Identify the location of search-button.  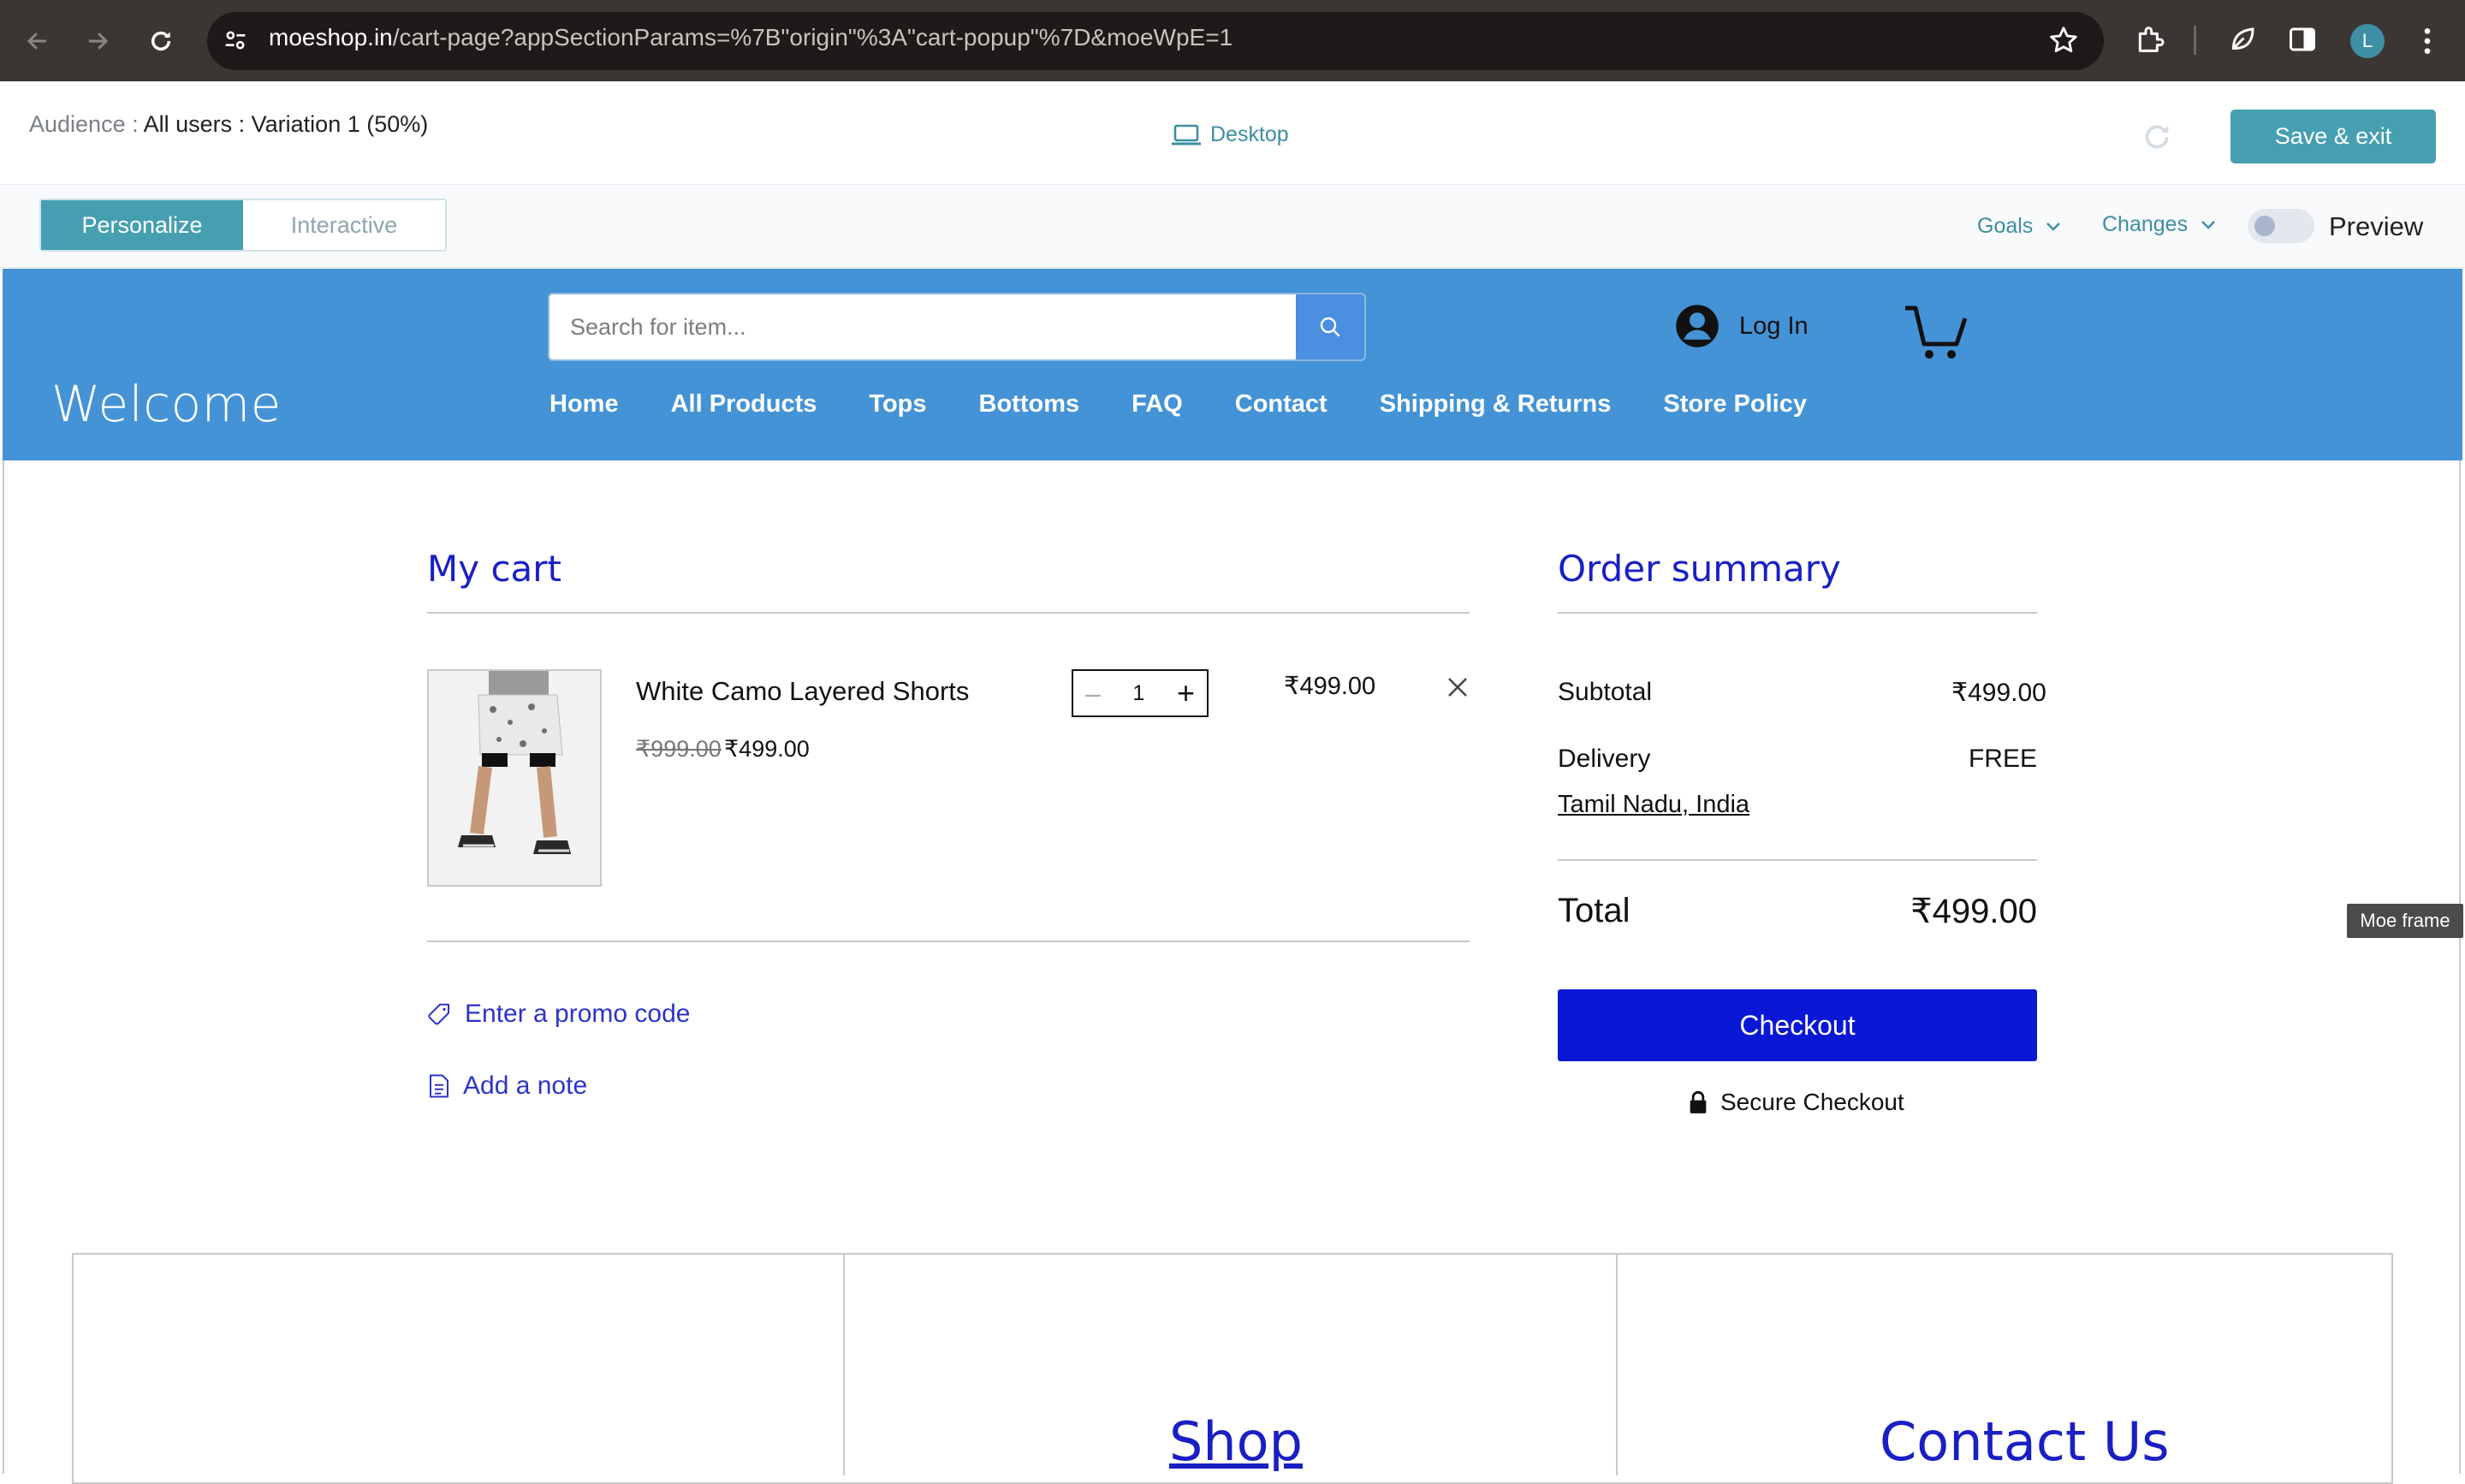
(1330, 327).